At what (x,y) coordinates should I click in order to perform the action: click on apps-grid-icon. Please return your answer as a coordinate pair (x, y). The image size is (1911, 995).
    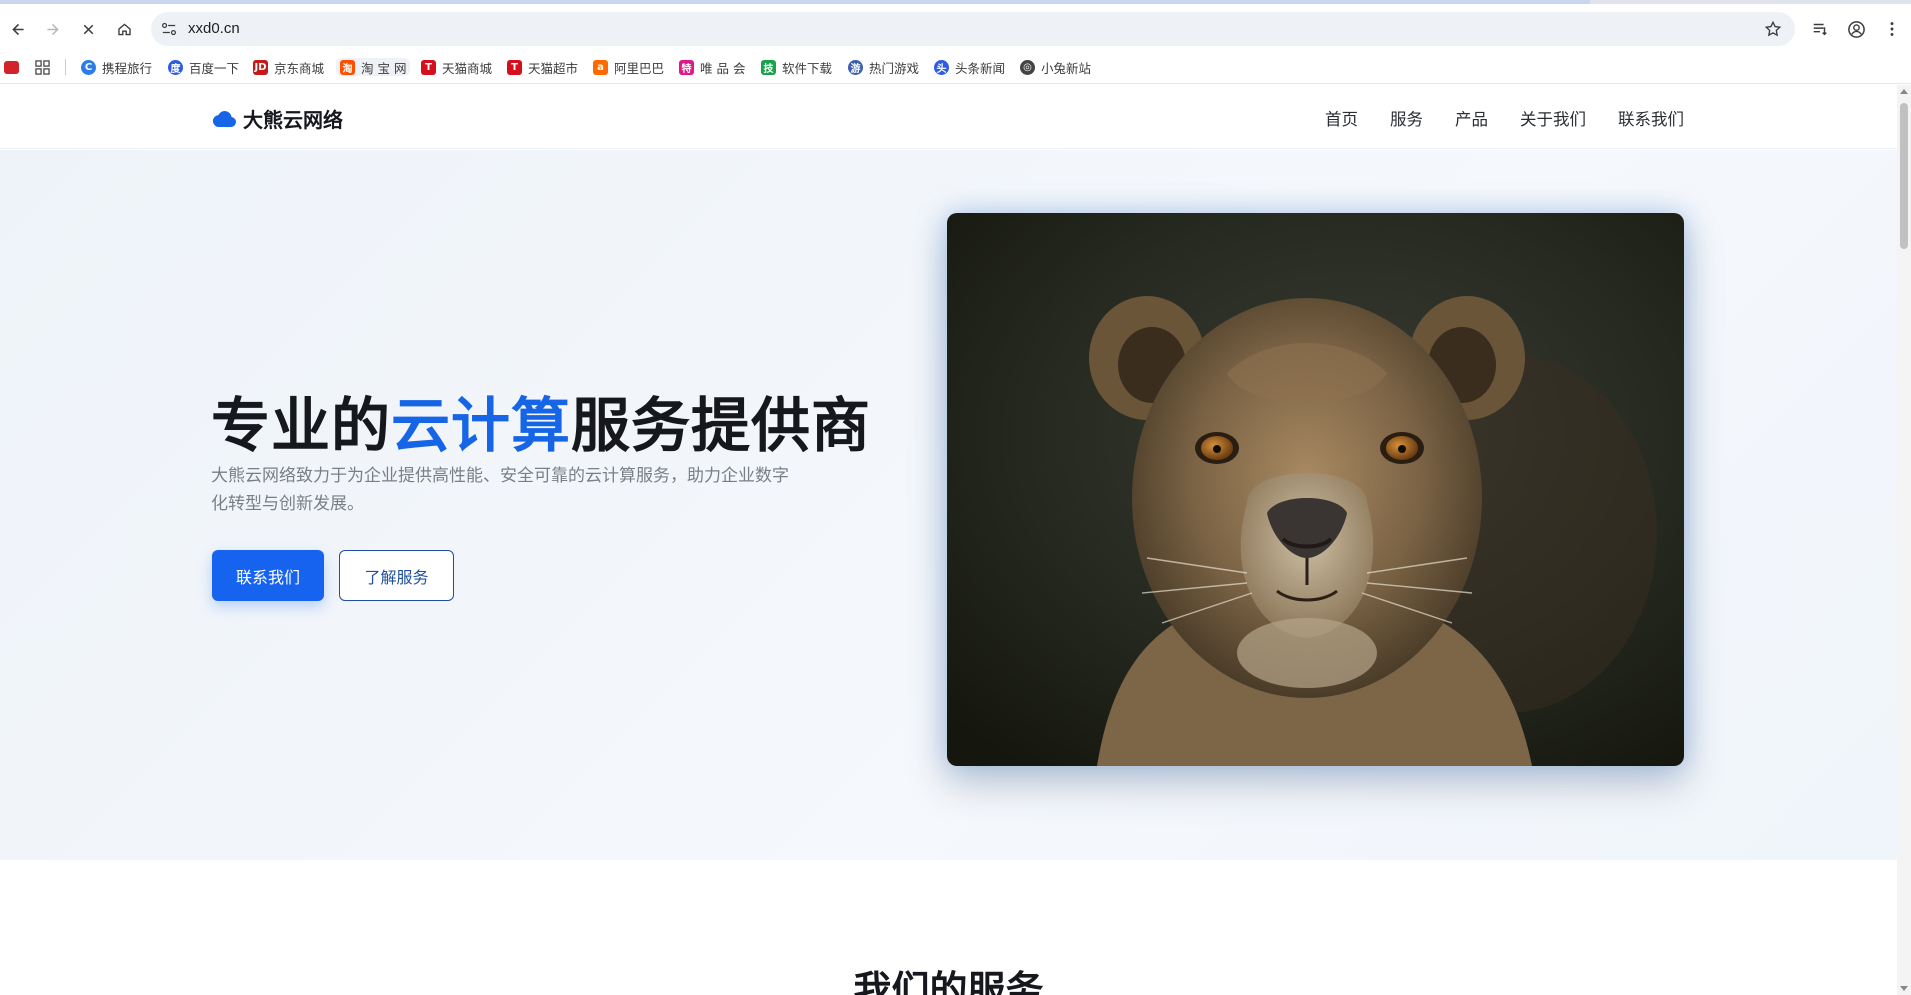
    Looking at the image, I should click on (42, 67).